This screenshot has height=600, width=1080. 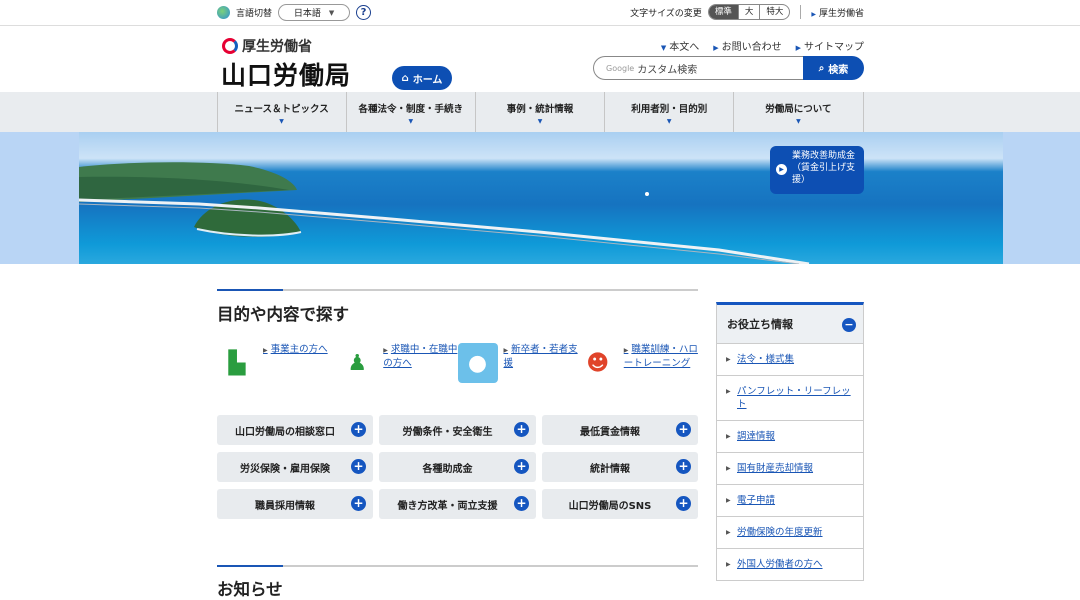 I want to click on purpose-section-title: 目的や内容で探す, so click(x=283, y=314).